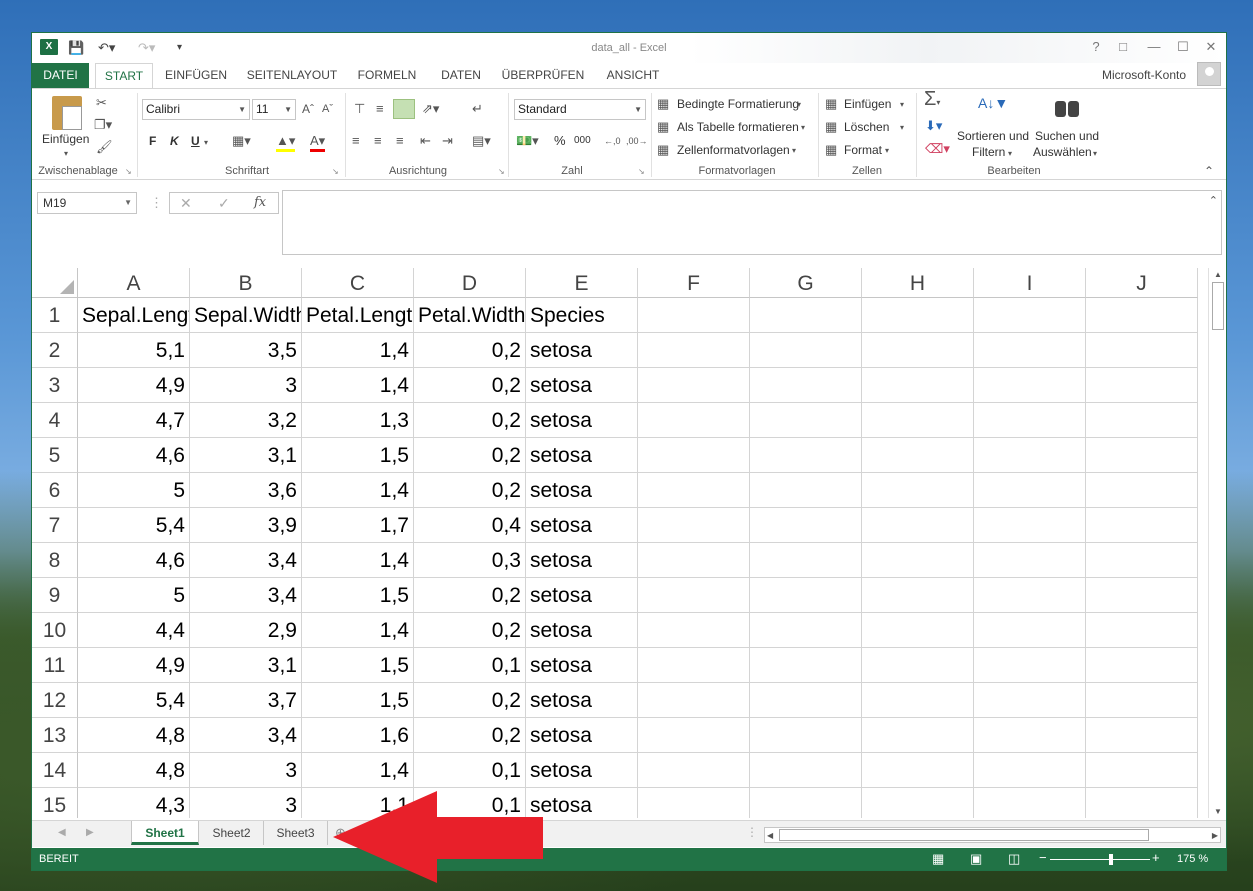 The width and height of the screenshot is (1253, 891). Describe the element at coordinates (55, 525) in the screenshot. I see `row-header: 7` at that location.